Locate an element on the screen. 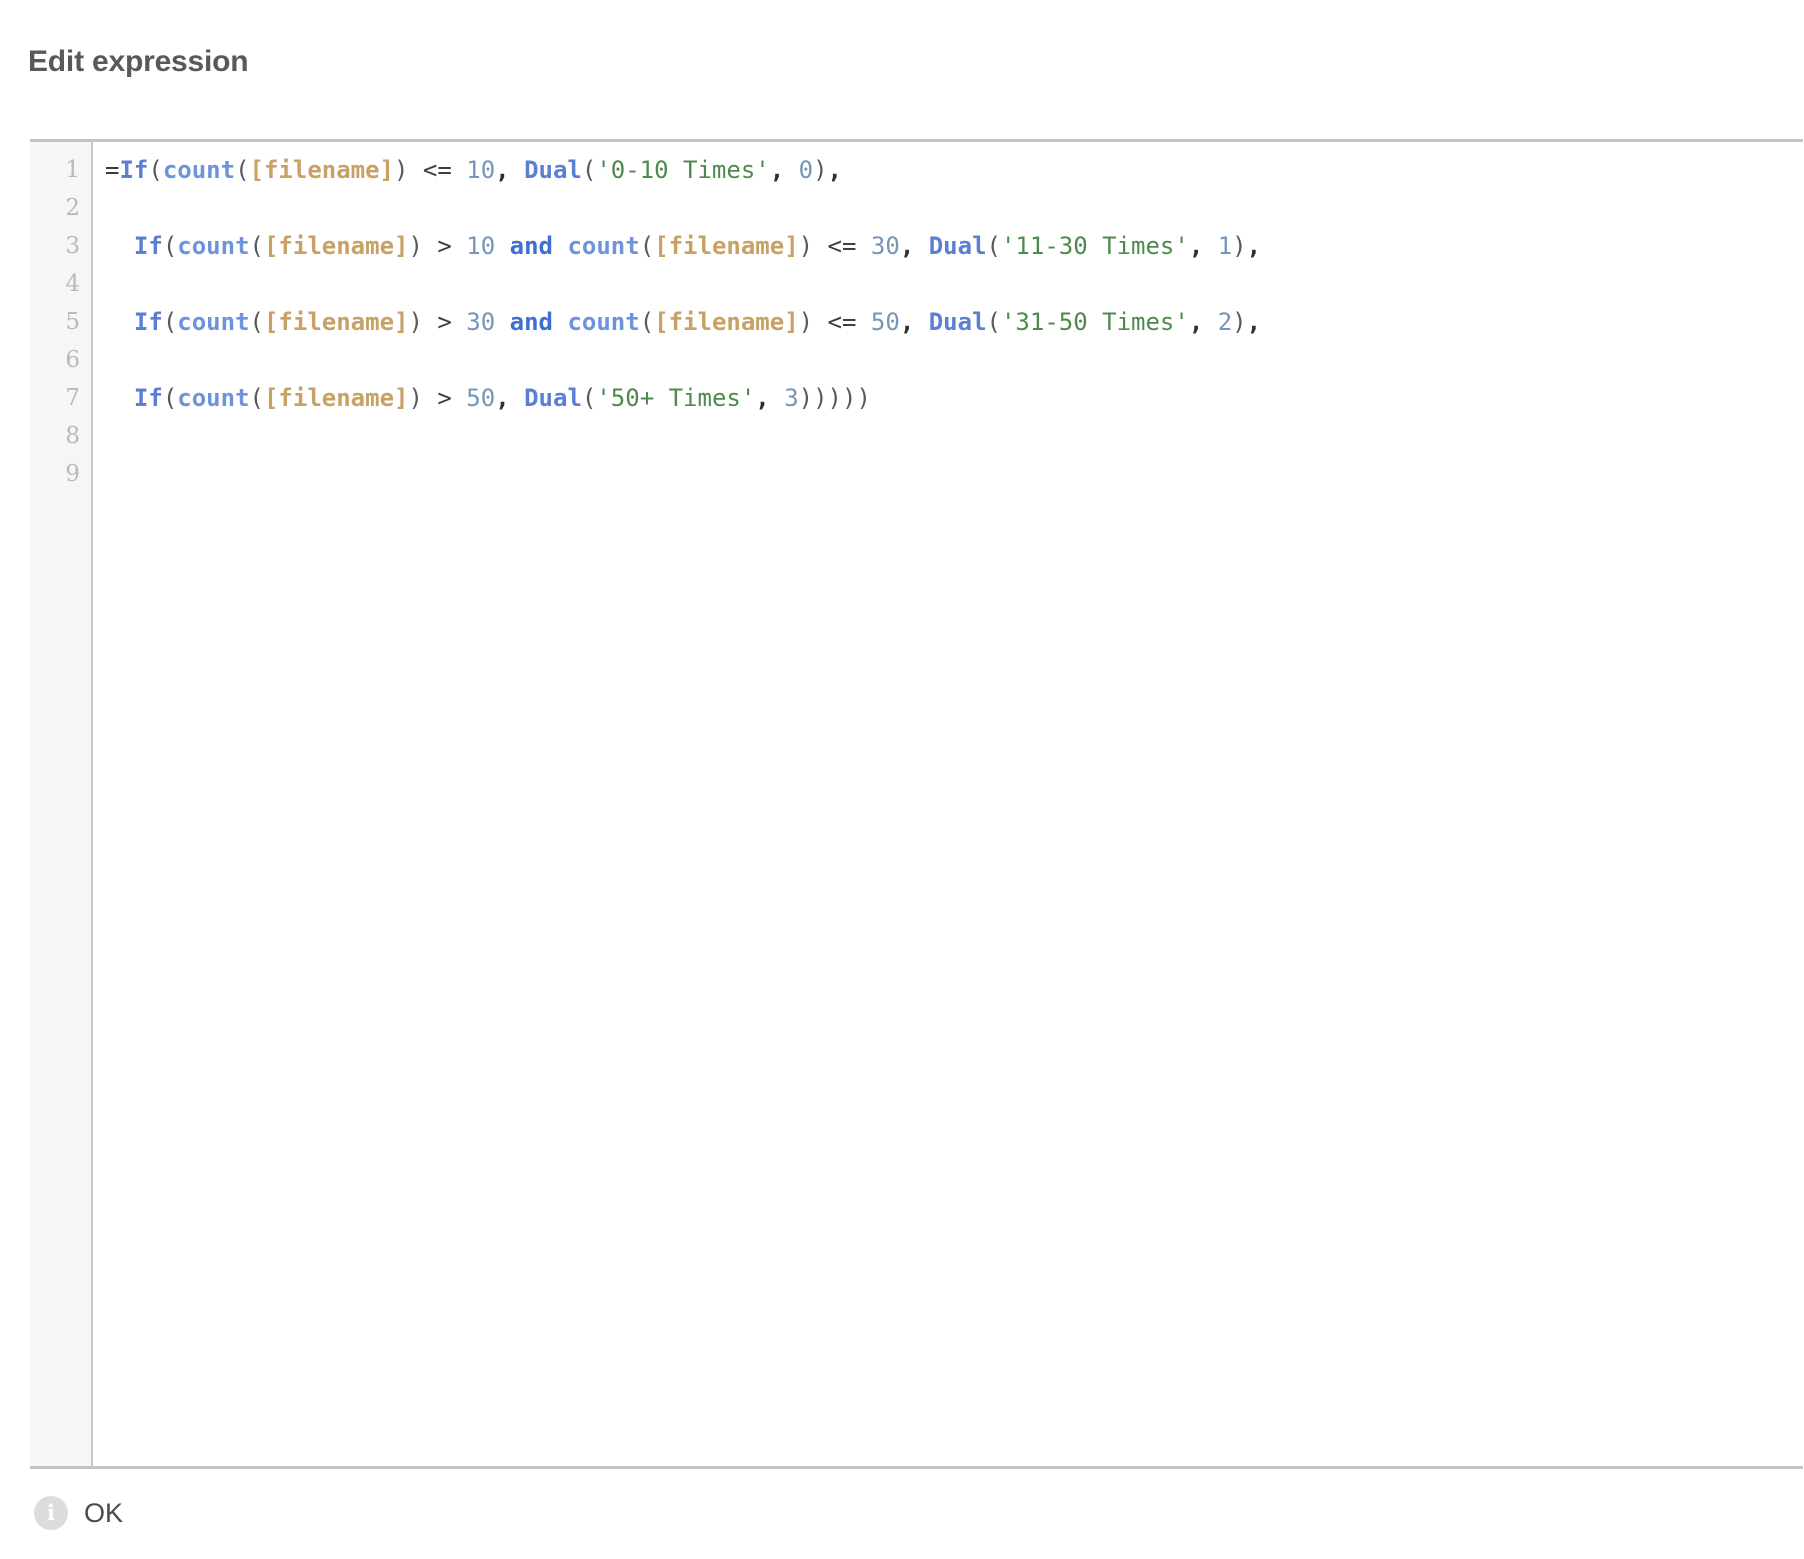  code-token: 3 is located at coordinates (791, 398).